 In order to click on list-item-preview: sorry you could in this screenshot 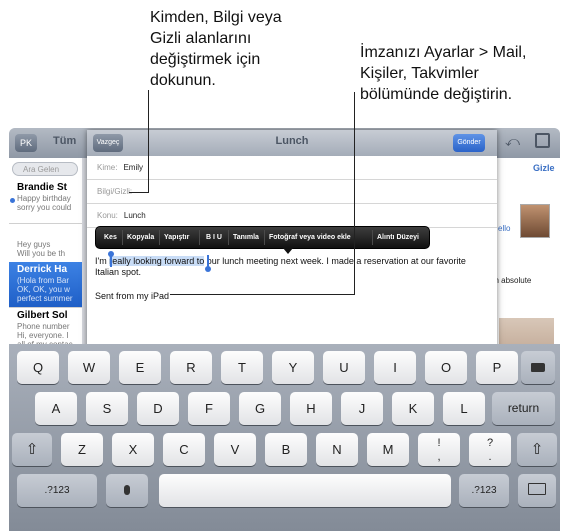, I will do `click(44, 207)`.